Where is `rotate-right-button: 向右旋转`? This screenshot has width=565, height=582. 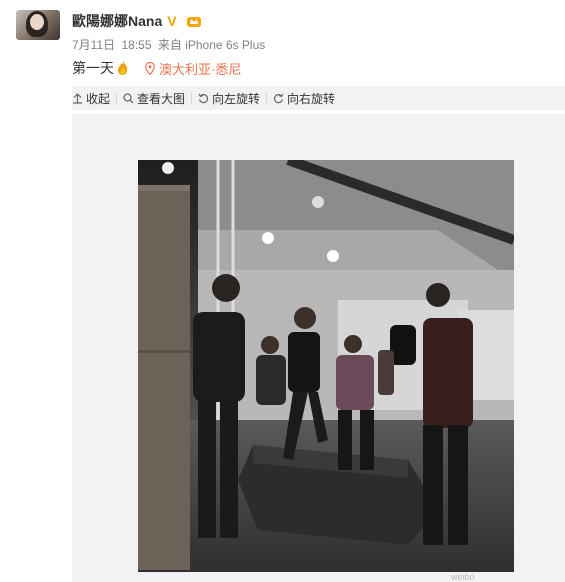 rotate-right-button: 向右旋转 is located at coordinates (307, 98).